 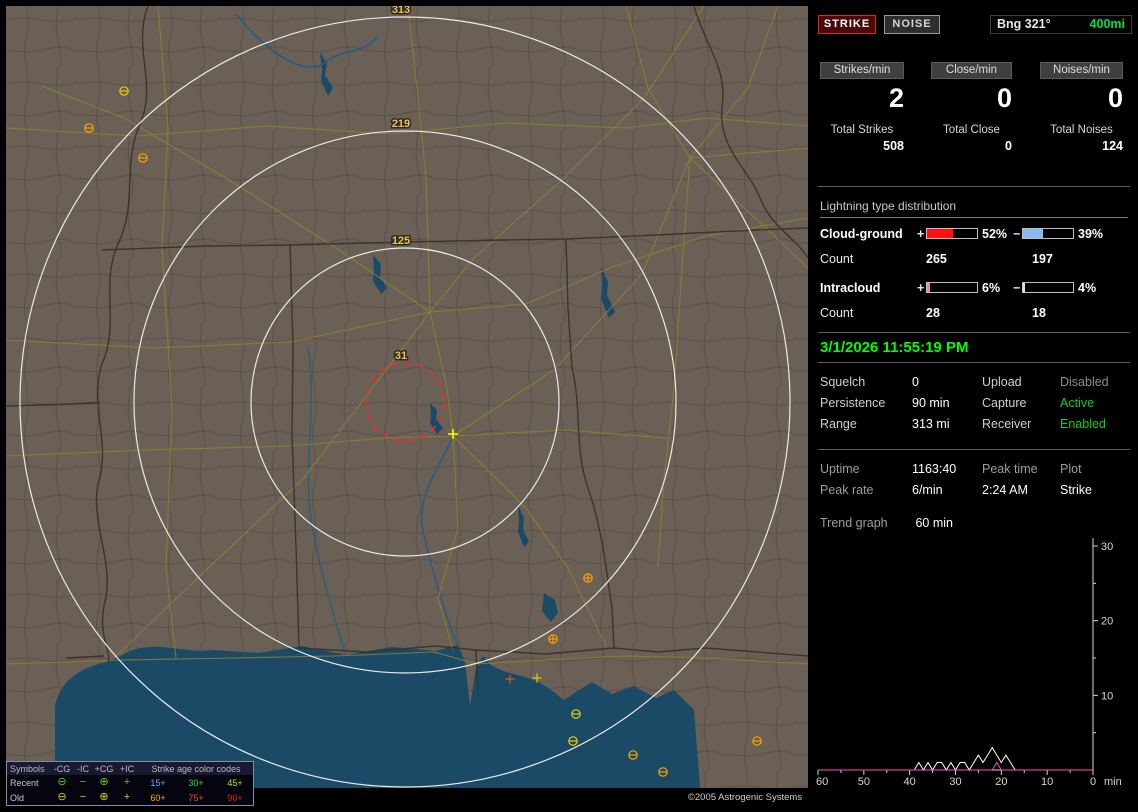 What do you see at coordinates (934, 469) in the screenshot?
I see `uptime-value: 1163:40` at bounding box center [934, 469].